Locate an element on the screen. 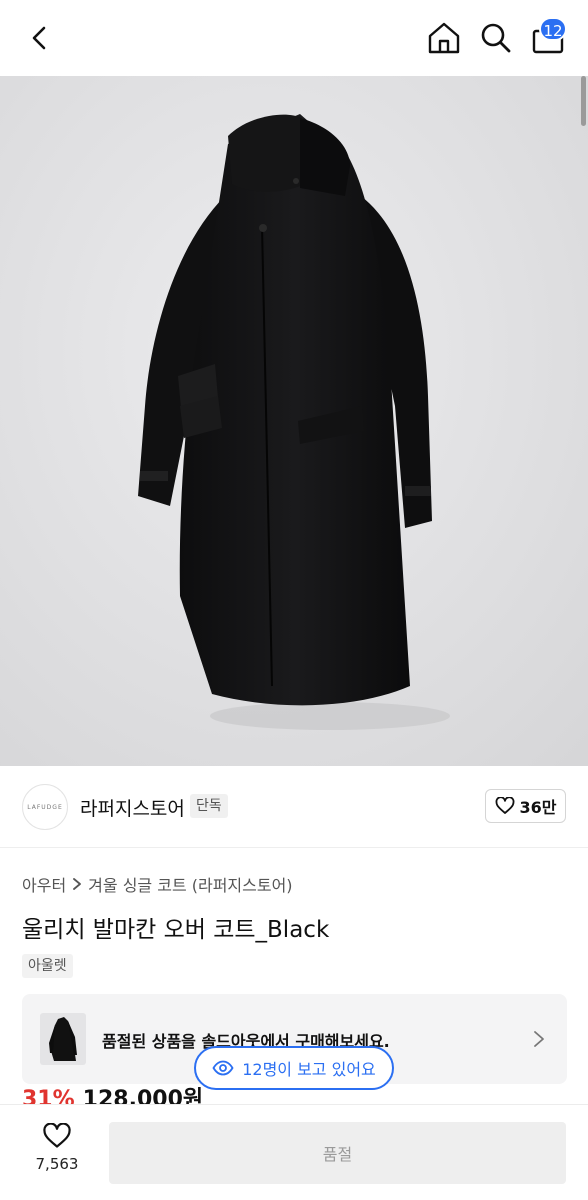 This screenshot has width=588, height=1200. soldout-thumbnail is located at coordinates (63, 1039).